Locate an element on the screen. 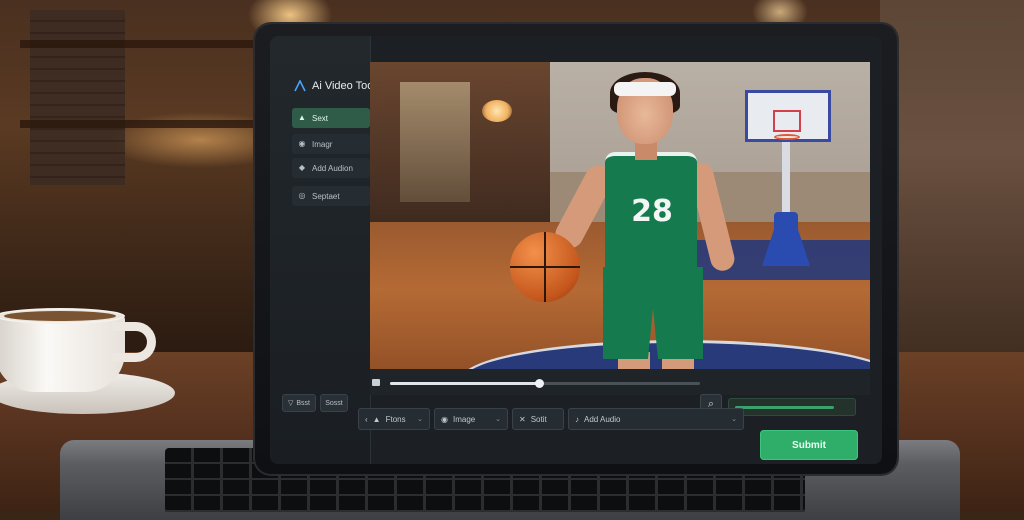 Image resolution: width=1024 pixels, height=520 pixels. sidebar-item-label: Add Audion is located at coordinates (332, 168).